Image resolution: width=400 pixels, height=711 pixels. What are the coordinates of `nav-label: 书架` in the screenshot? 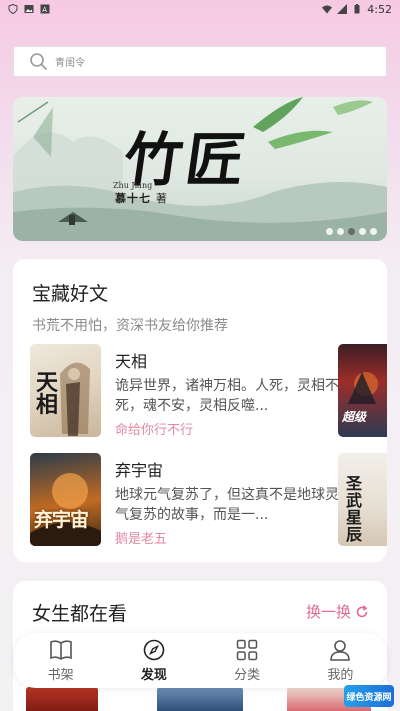 It's located at (60, 675).